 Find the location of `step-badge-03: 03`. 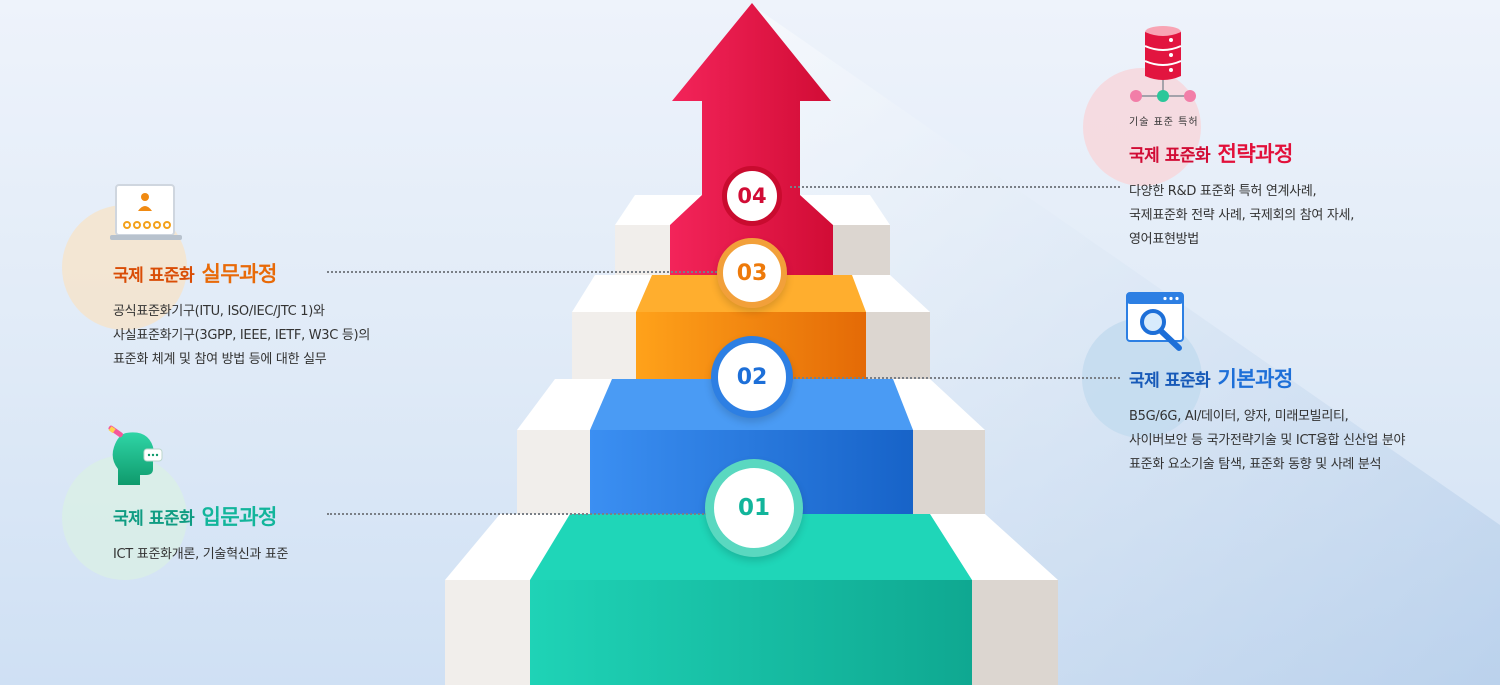

step-badge-03: 03 is located at coordinates (752, 273).